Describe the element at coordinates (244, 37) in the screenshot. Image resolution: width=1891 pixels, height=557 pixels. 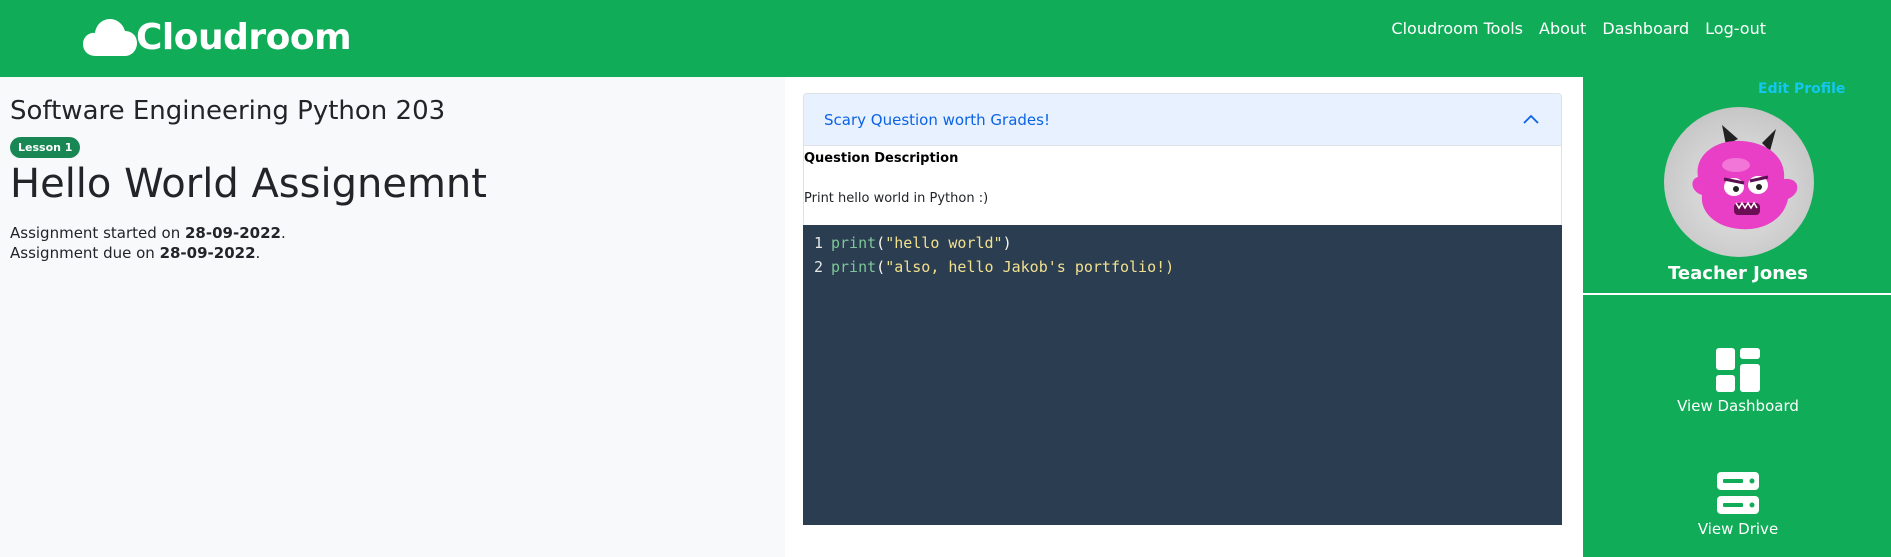
I see `brand-name: Cloudroom` at that location.